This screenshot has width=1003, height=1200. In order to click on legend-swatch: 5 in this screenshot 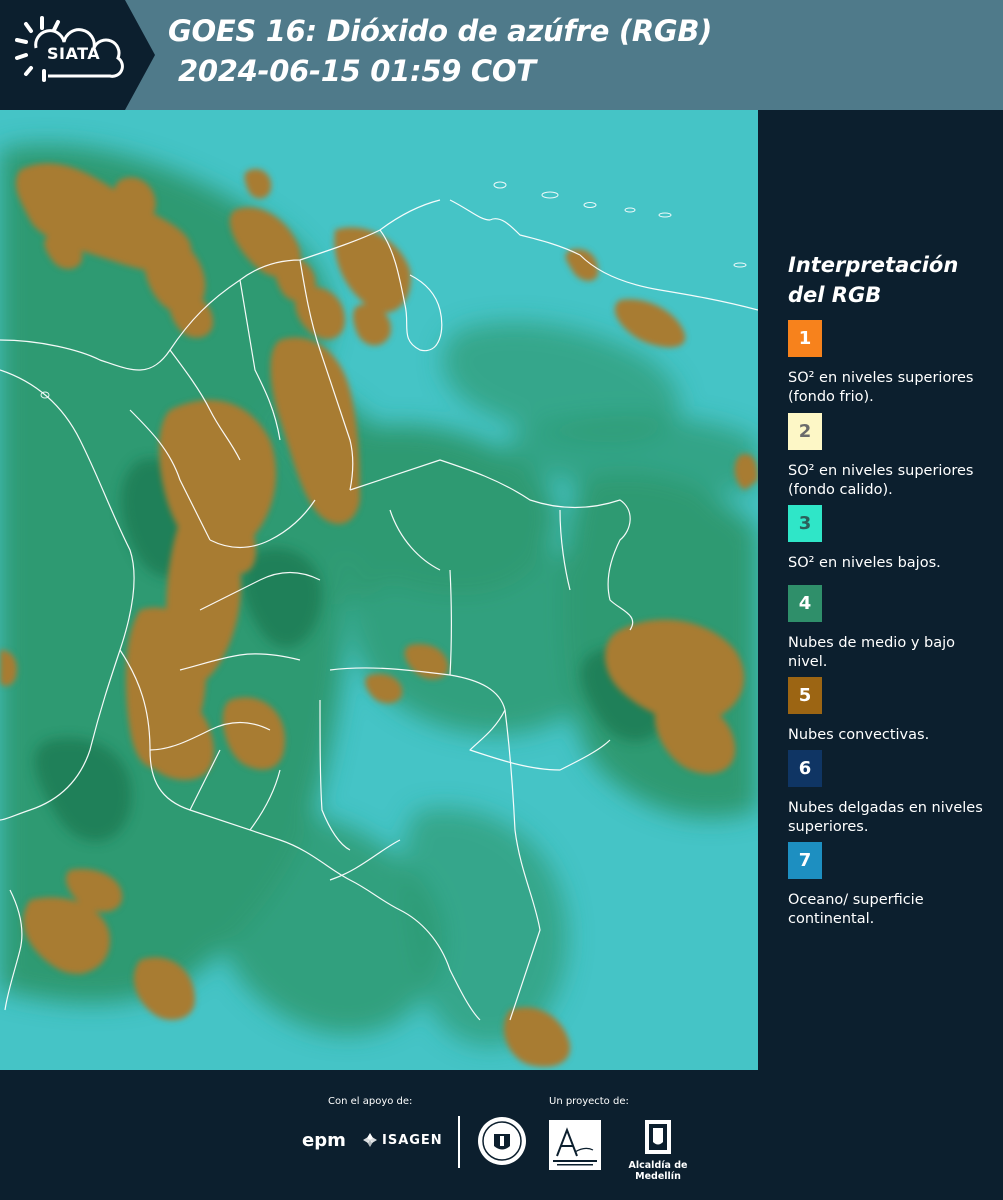, I will do `click(805, 695)`.